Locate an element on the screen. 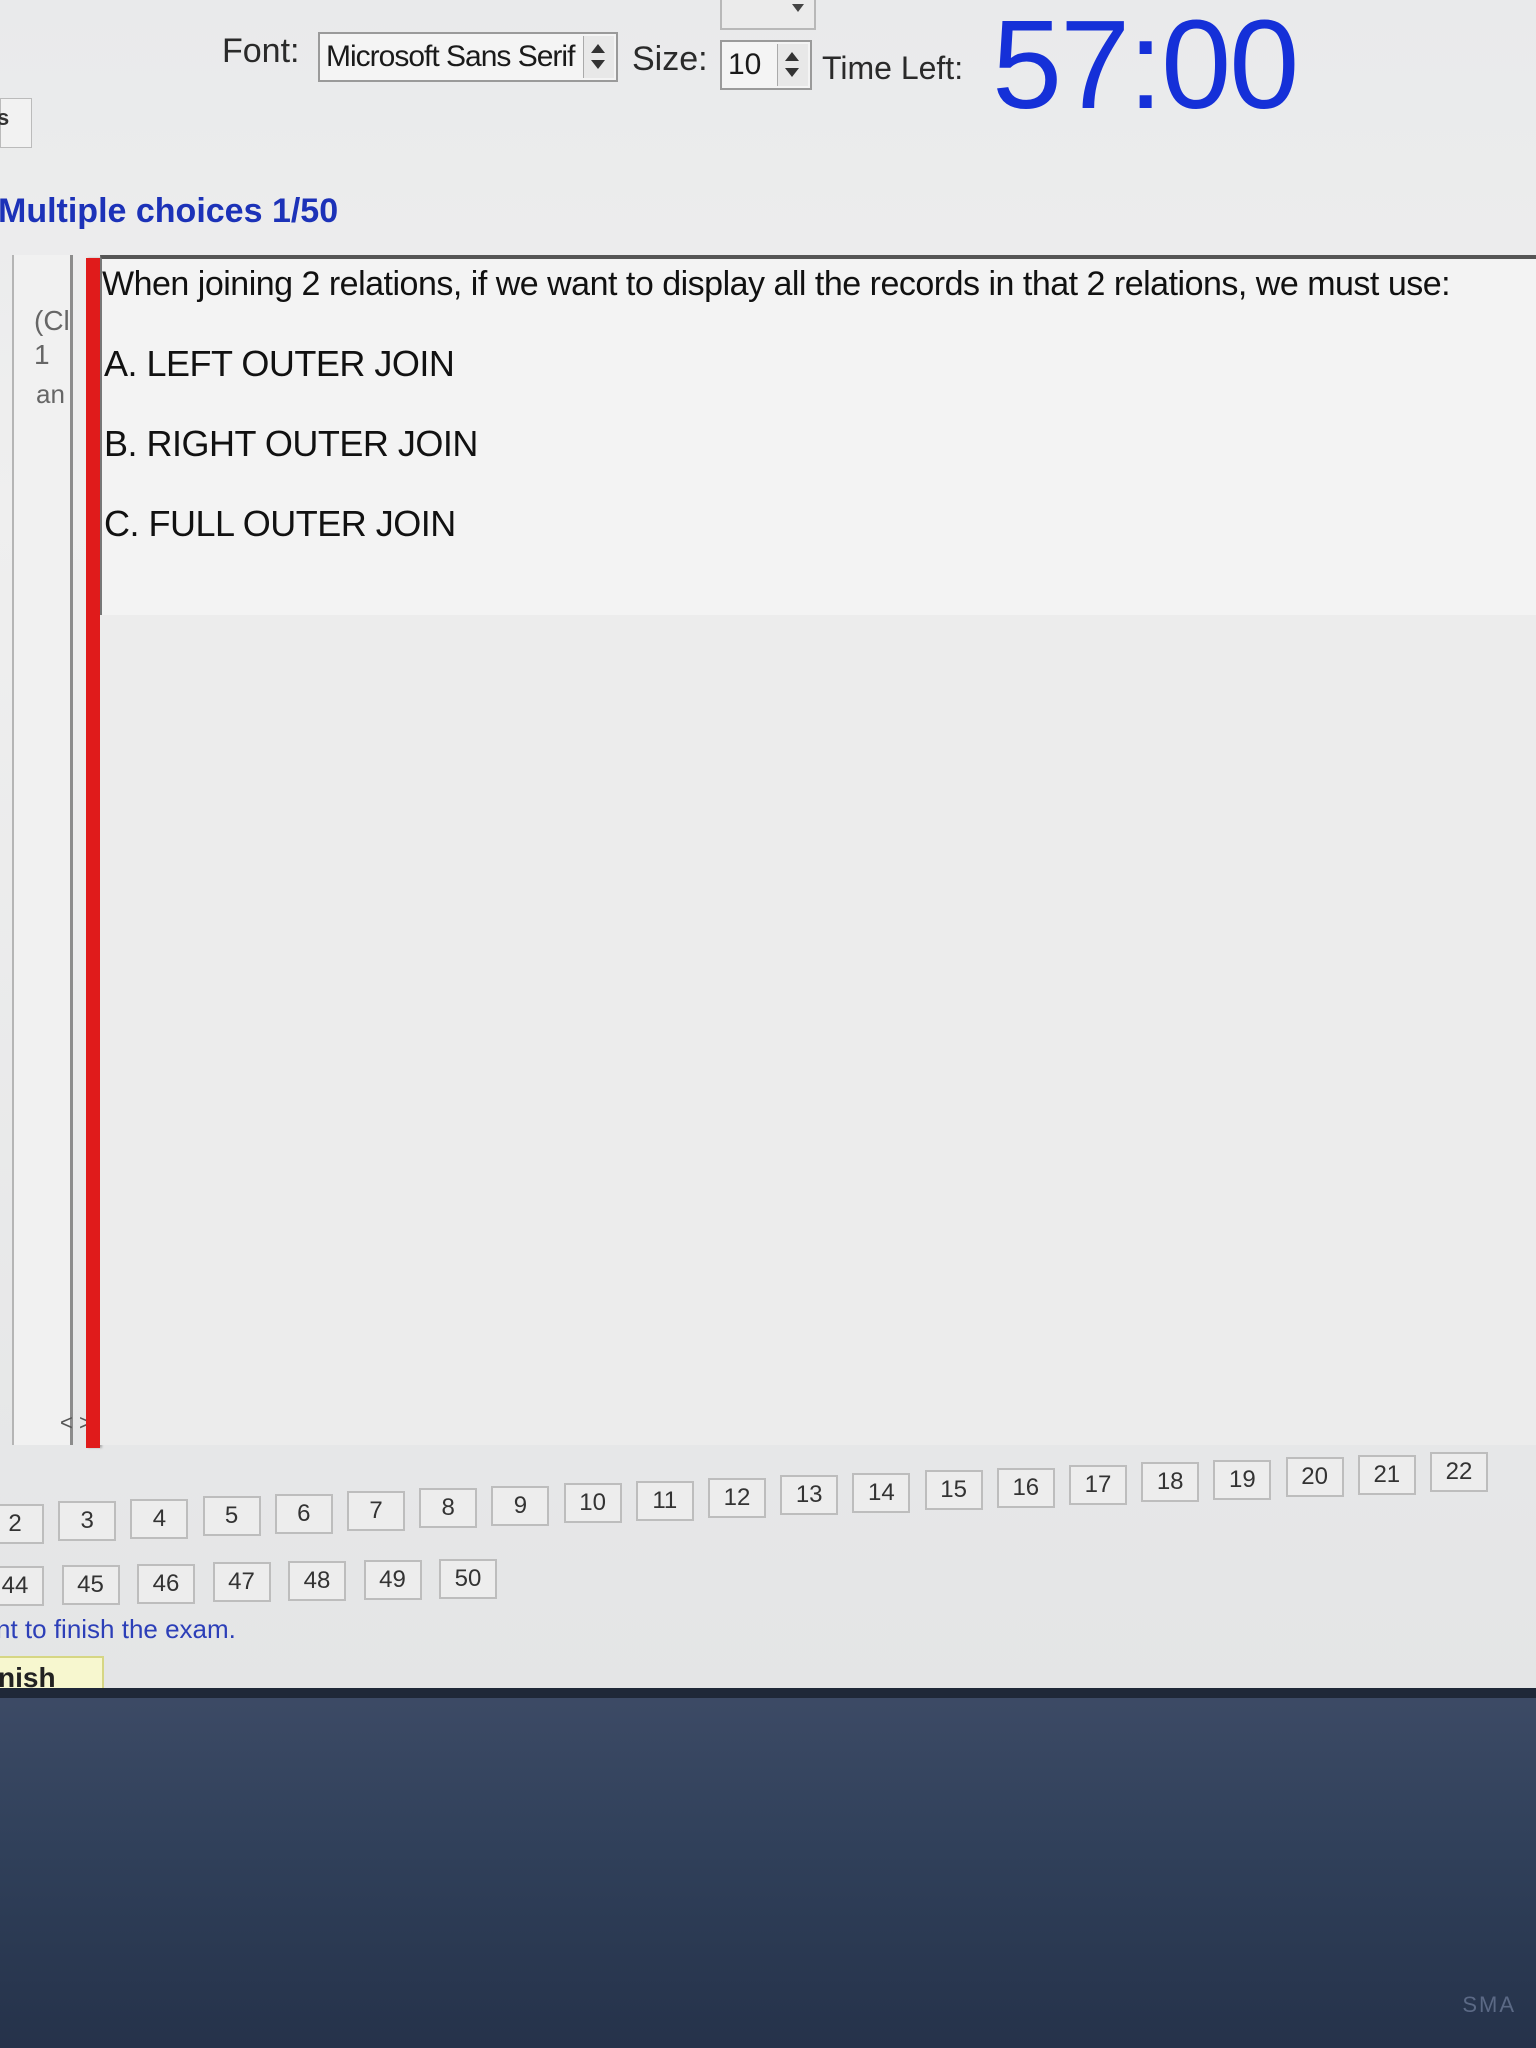 The image size is (1536, 2048). size-spin-icon is located at coordinates (792, 65).